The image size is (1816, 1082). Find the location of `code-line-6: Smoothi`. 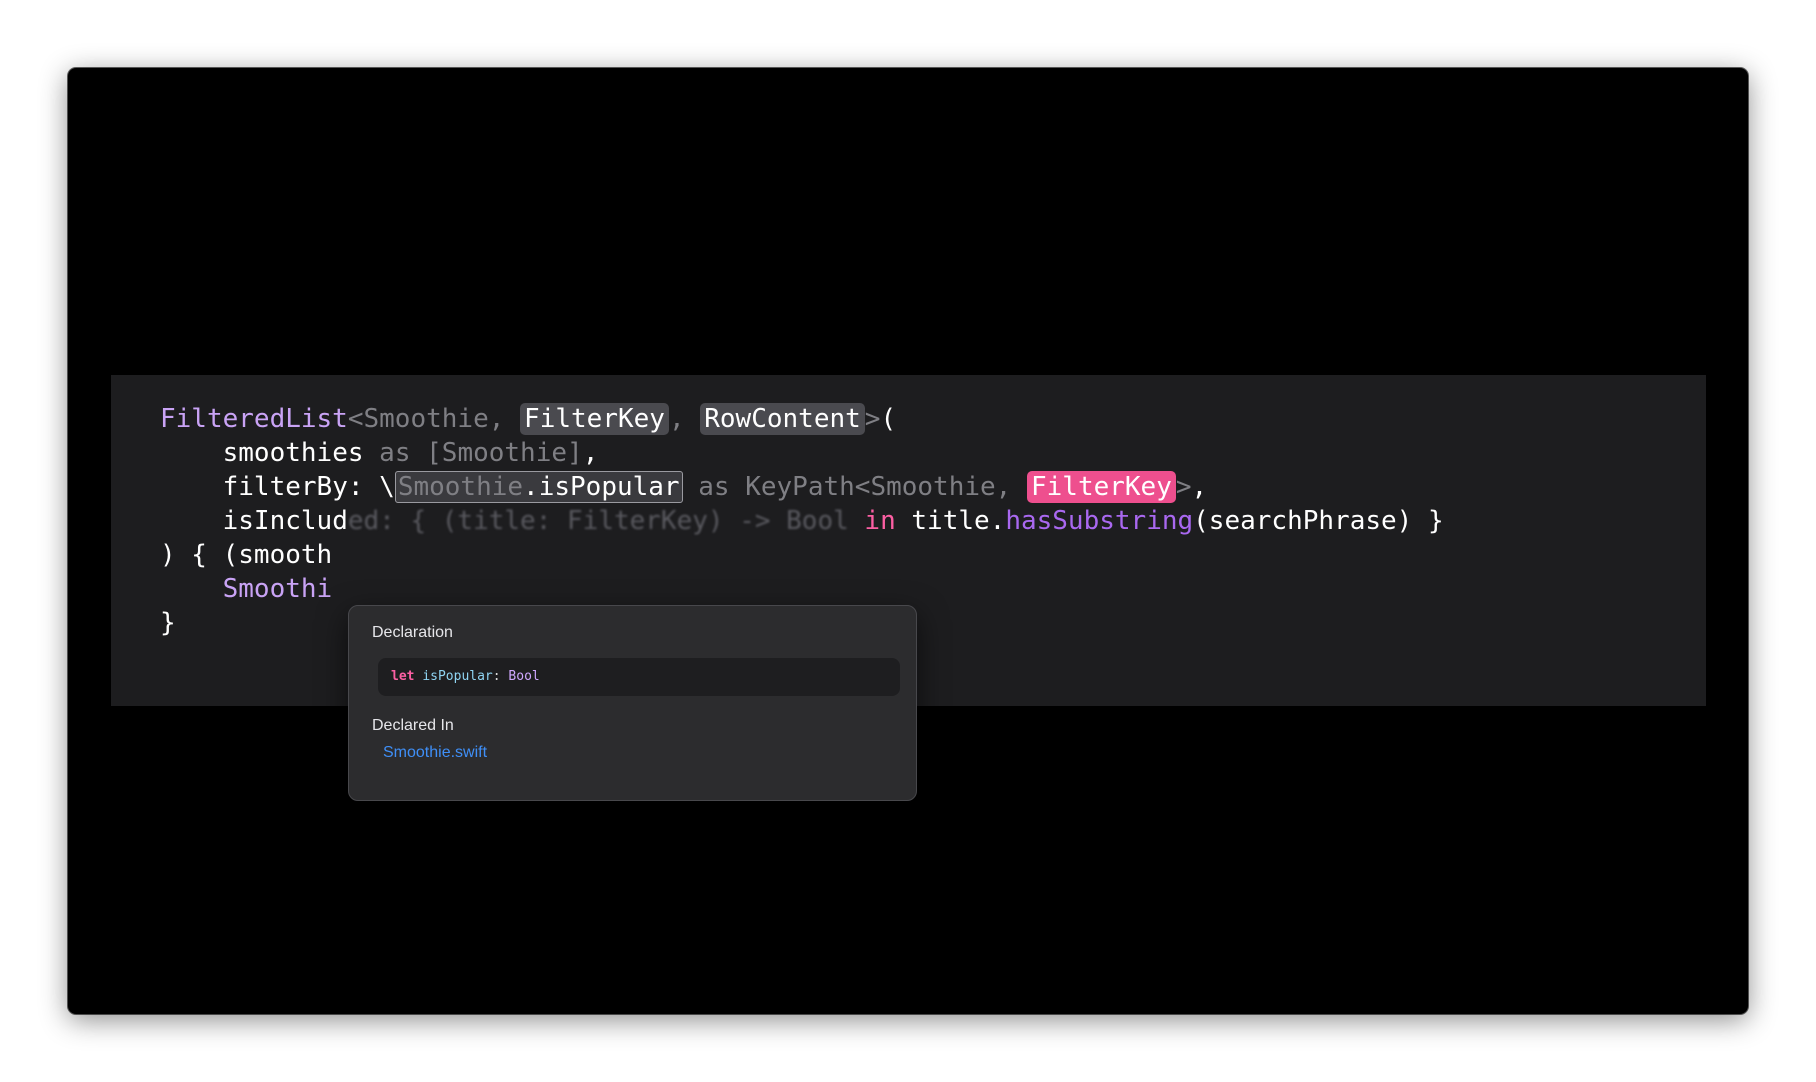

code-line-6: Smoothi is located at coordinates (246, 589).